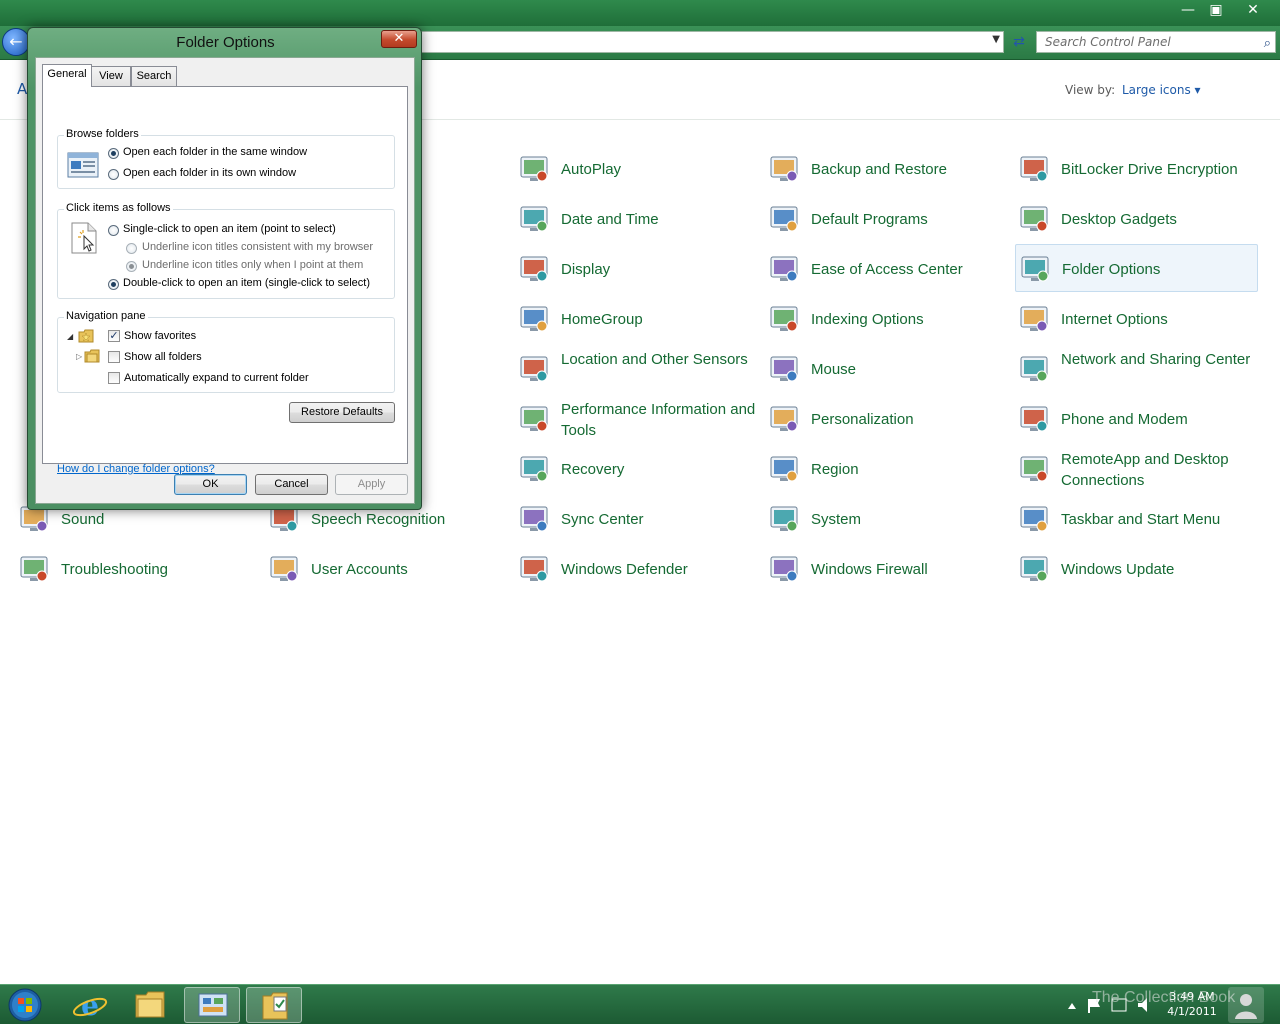 This screenshot has height=1028, width=1280. I want to click on expanded-arrow-icon: ◢, so click(70, 336).